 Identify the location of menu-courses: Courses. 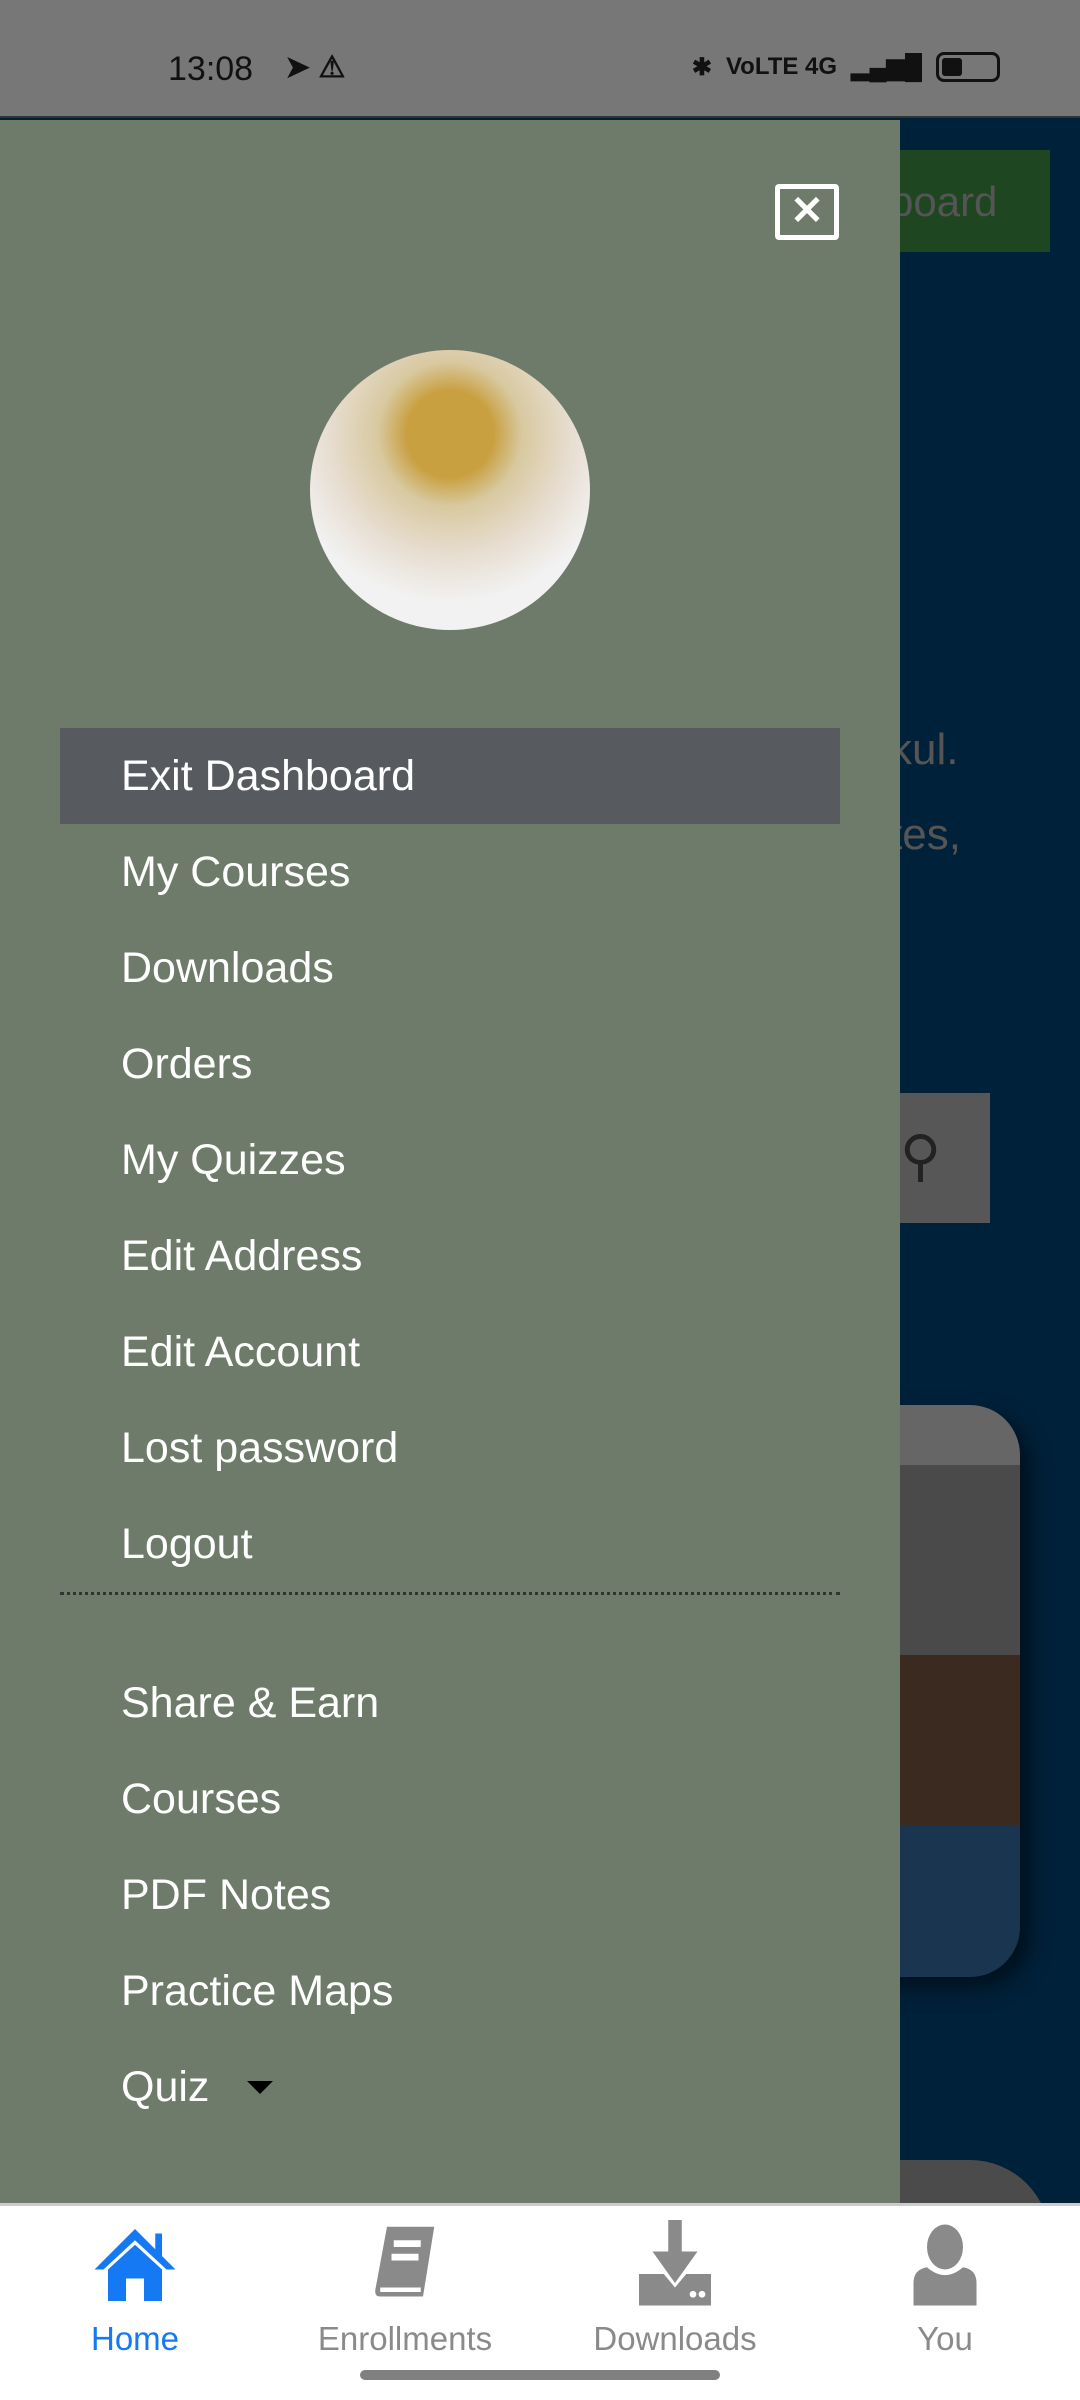
(450, 1799).